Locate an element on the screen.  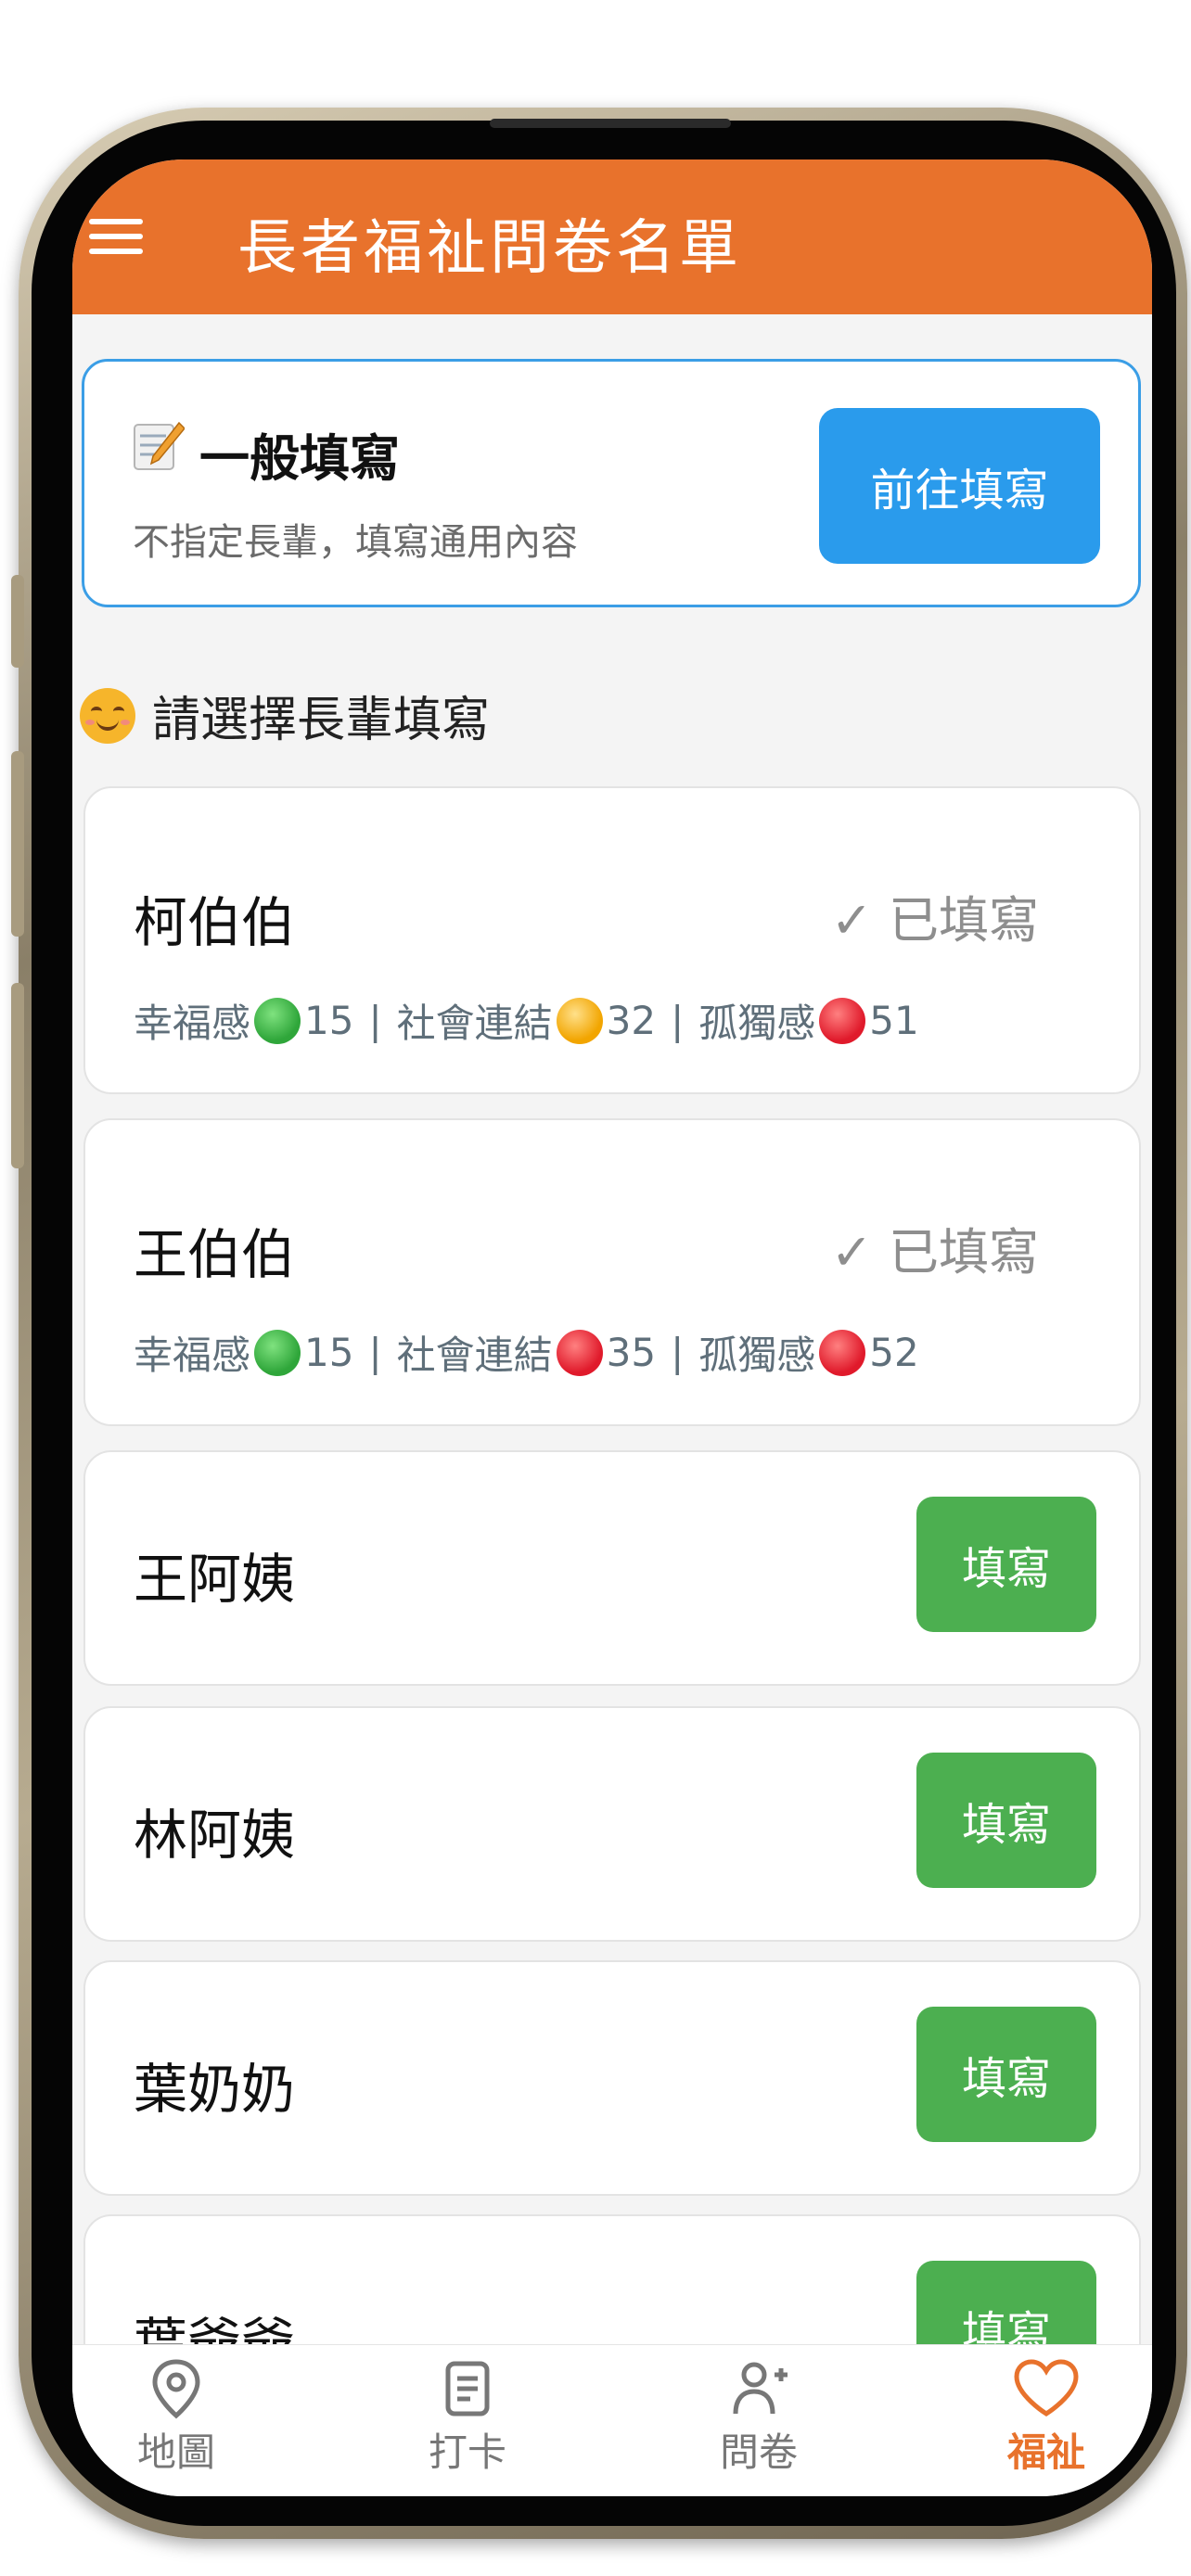
map-pin-icon is located at coordinates (176, 2389).